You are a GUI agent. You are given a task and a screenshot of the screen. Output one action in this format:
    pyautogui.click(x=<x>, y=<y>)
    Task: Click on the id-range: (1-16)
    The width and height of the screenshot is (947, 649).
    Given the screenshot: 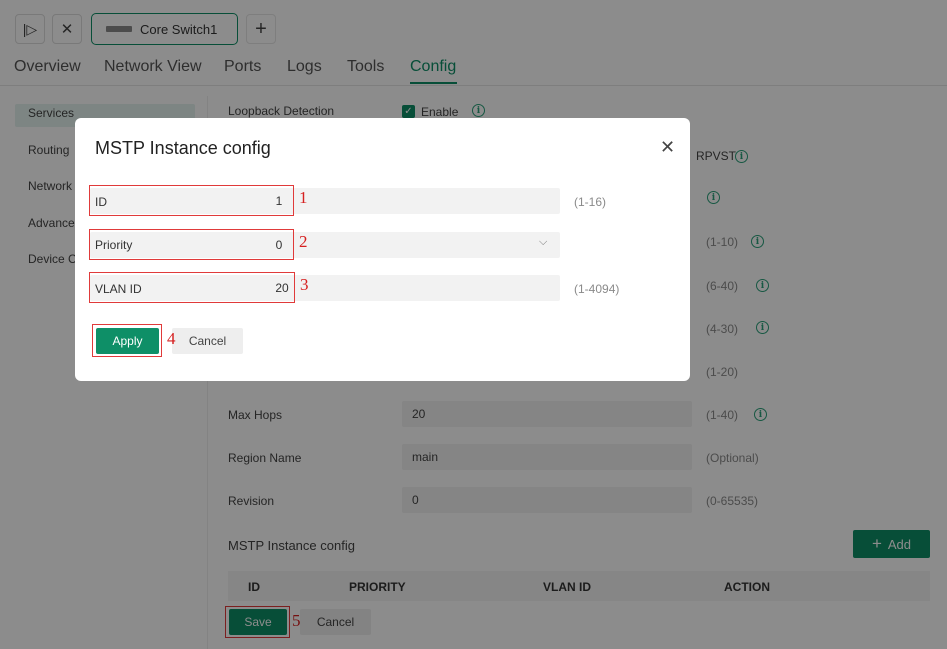 What is the action you would take?
    pyautogui.click(x=590, y=202)
    